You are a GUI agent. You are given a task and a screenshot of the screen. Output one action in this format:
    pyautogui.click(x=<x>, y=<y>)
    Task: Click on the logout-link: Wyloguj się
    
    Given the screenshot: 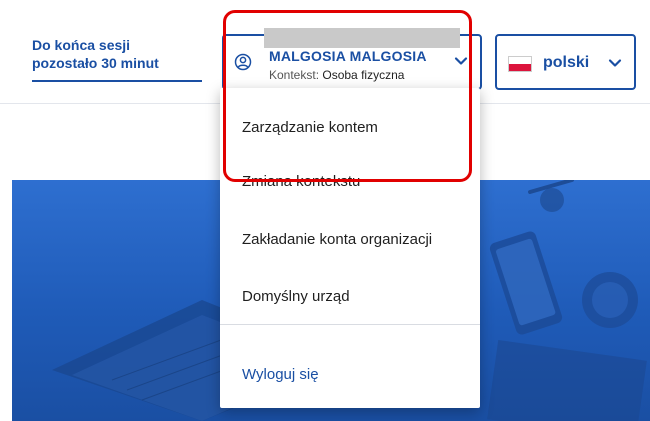 What is the action you would take?
    pyautogui.click(x=350, y=375)
    